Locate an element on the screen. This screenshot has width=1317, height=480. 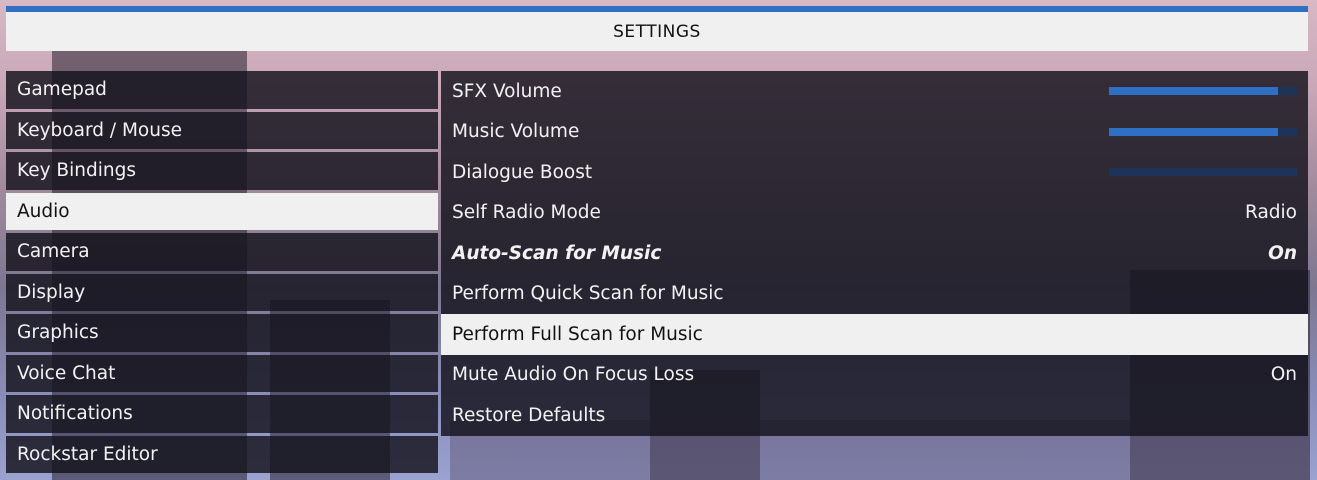
option-value: Radio is located at coordinates (1271, 212).